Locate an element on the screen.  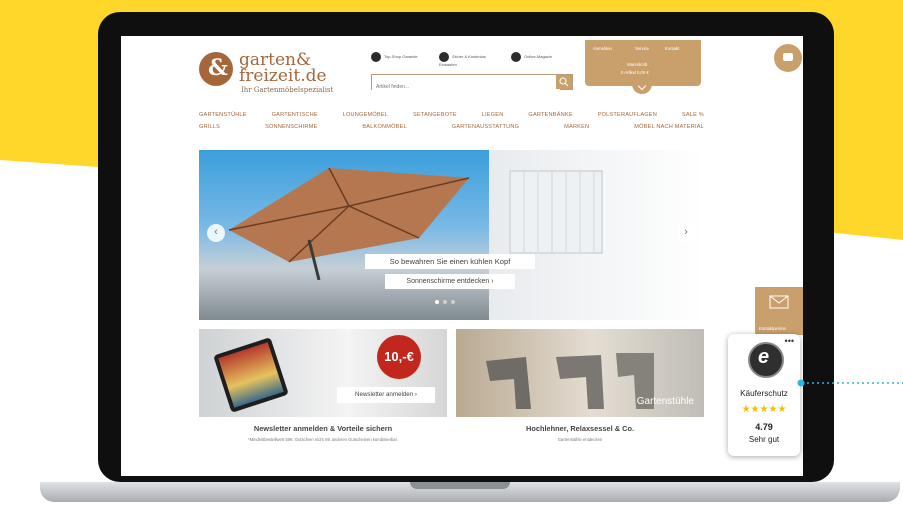
search-box is located at coordinates (472, 83).